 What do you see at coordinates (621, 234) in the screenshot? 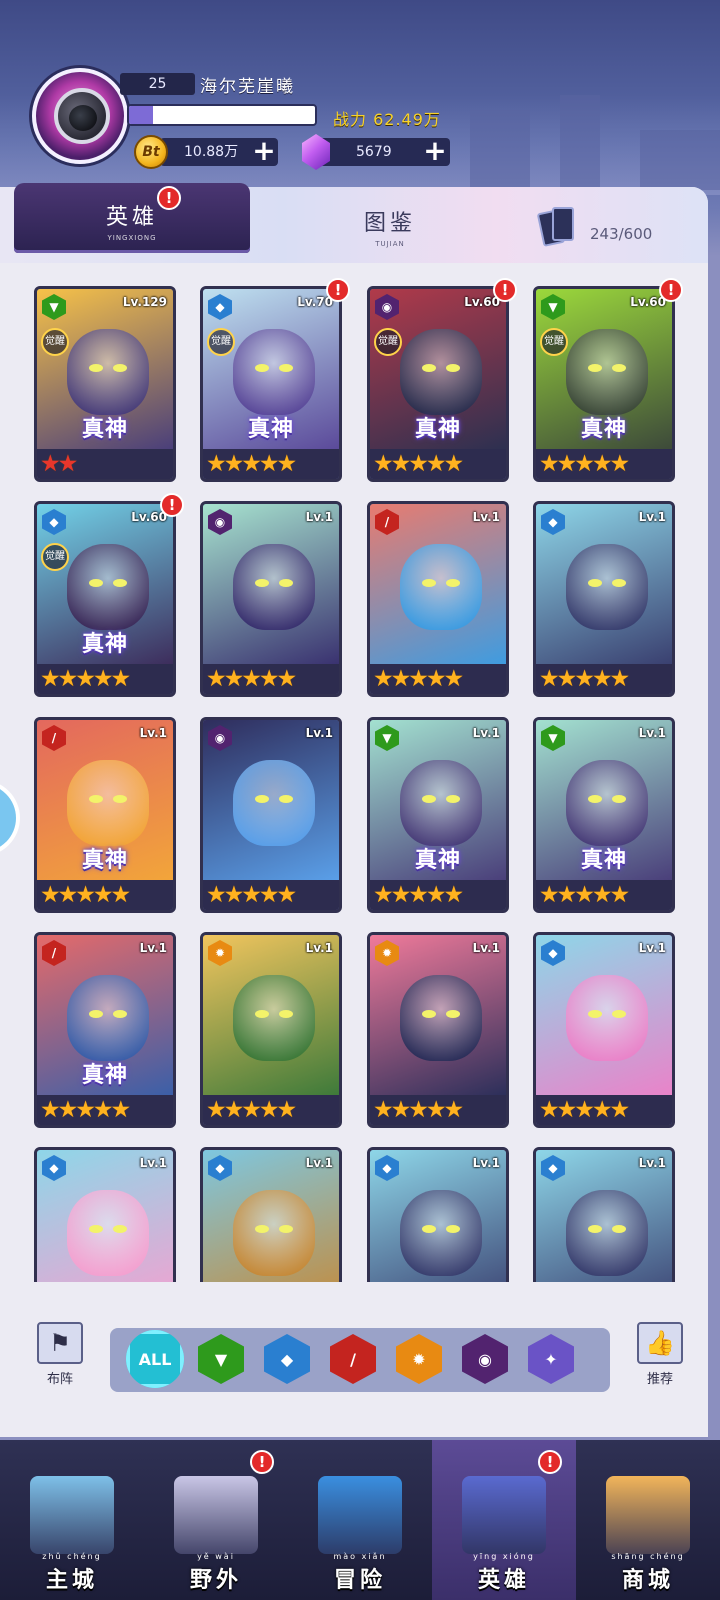
I see `collection-count: 243/600` at bounding box center [621, 234].